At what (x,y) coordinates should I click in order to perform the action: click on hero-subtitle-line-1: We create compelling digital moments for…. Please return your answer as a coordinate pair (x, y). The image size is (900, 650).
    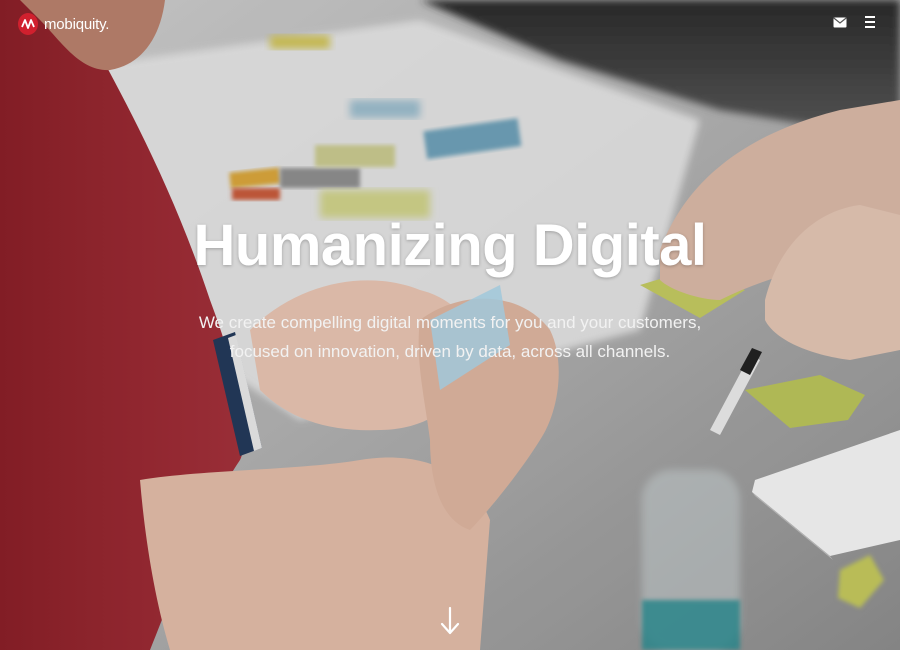
    Looking at the image, I should click on (450, 322).